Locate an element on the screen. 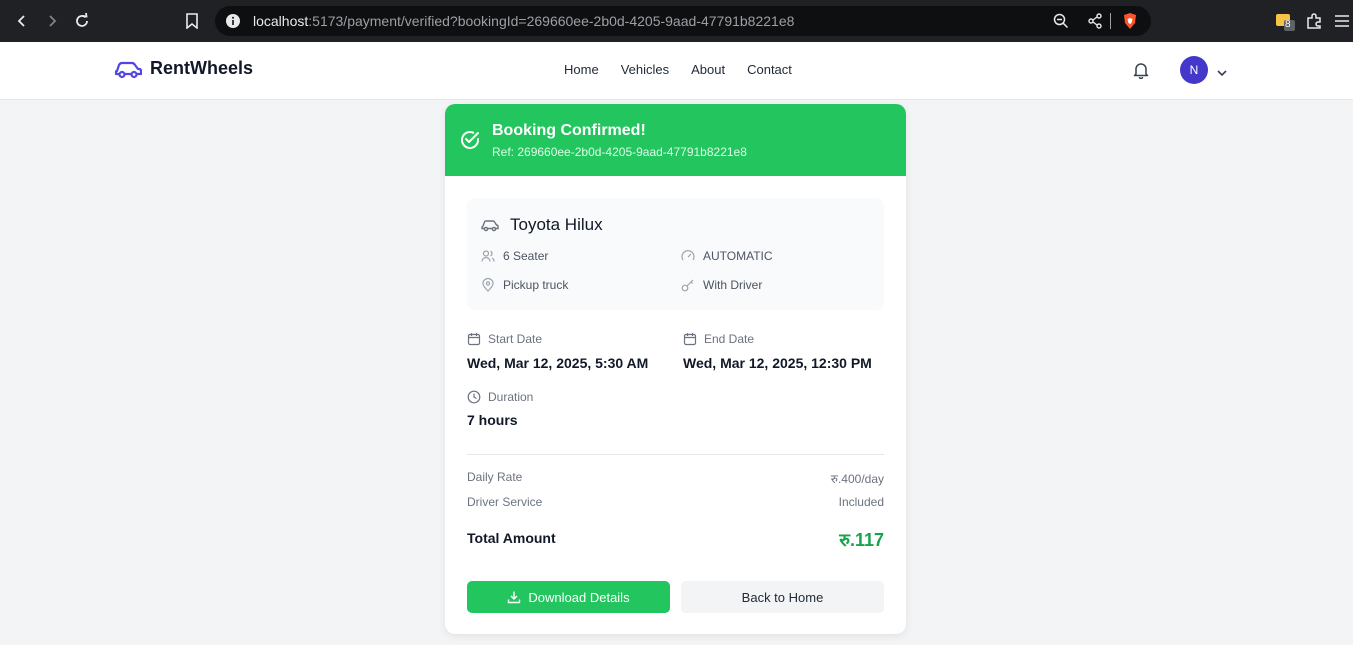 This screenshot has height=645, width=1353. start-date-label: Start Date is located at coordinates (504, 339).